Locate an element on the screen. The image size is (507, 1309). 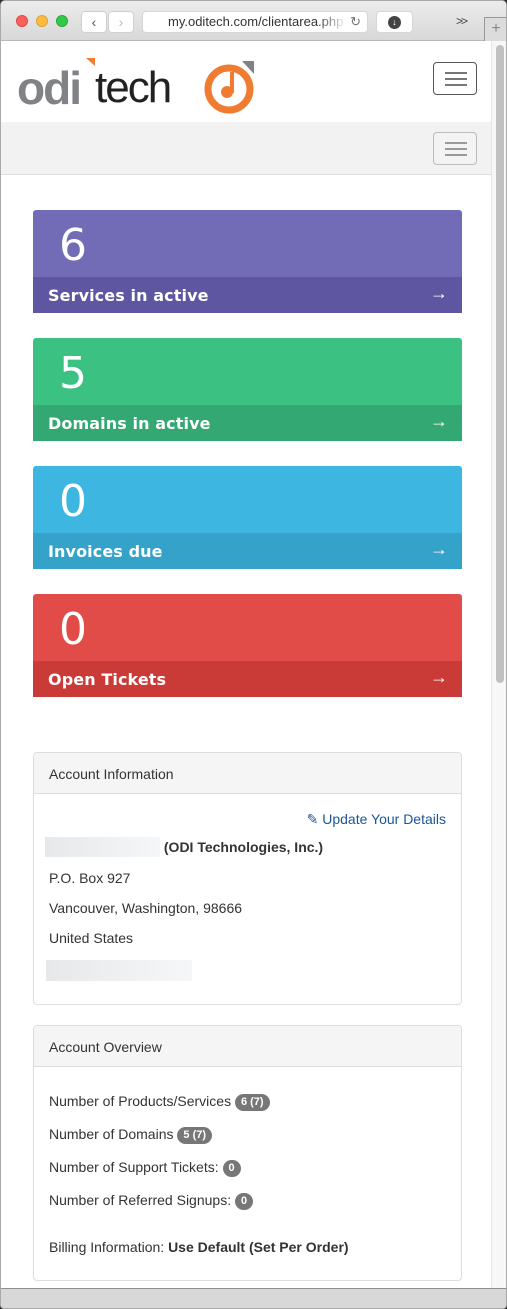
zoom-window-button is located at coordinates (62, 21).